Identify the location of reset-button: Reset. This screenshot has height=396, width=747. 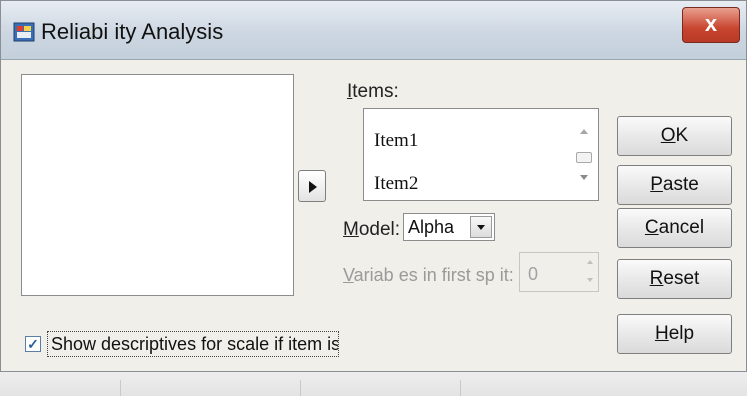
(674, 279).